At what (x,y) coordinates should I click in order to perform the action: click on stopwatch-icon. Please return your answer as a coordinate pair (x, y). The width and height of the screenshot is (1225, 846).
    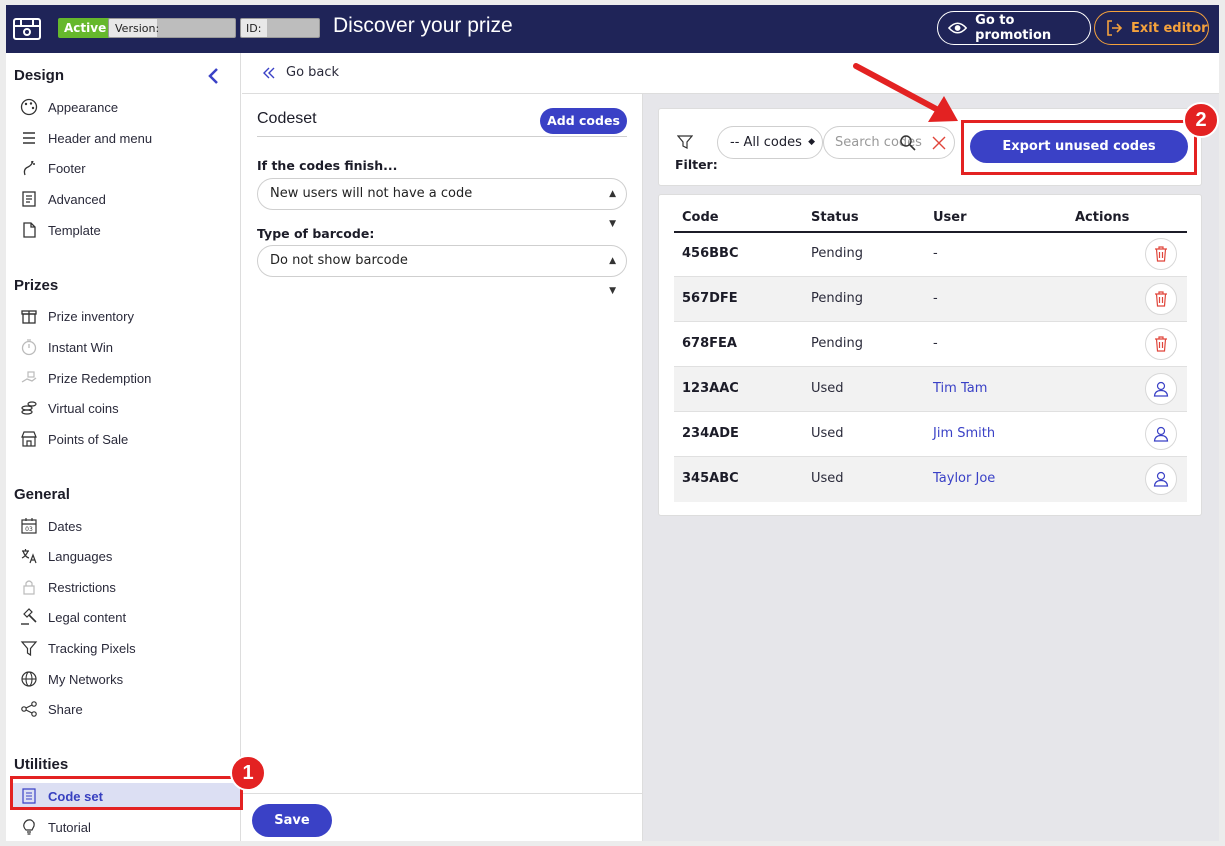
    Looking at the image, I should click on (29, 347).